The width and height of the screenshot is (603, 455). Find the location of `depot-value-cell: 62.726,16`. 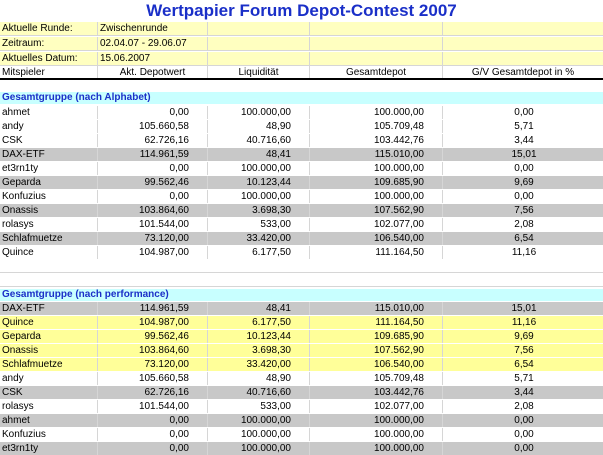

depot-value-cell: 62.726,16 is located at coordinates (153, 140).